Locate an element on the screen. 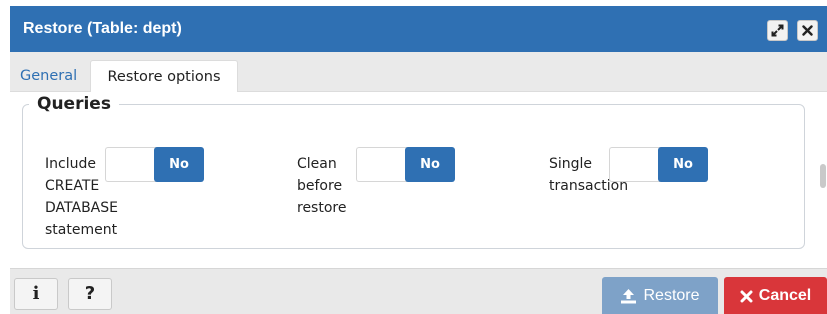  upload-icon is located at coordinates (629, 296).